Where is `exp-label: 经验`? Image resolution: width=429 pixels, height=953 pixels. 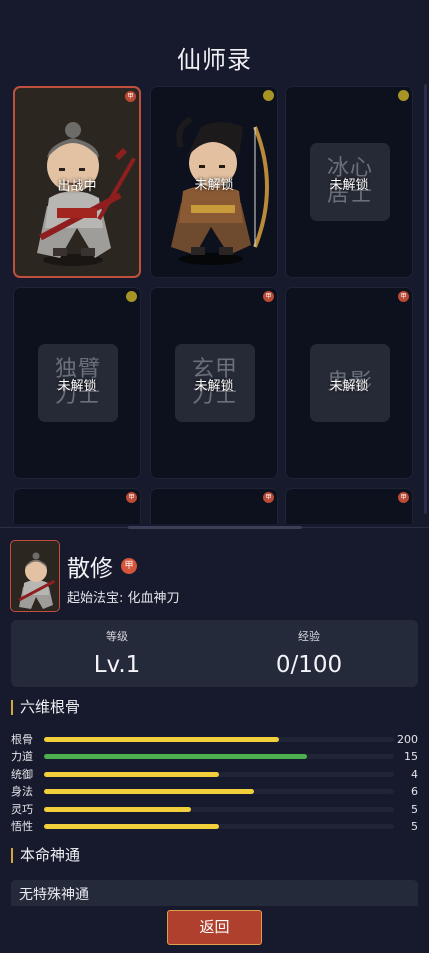
exp-label: 经验 is located at coordinates (309, 636).